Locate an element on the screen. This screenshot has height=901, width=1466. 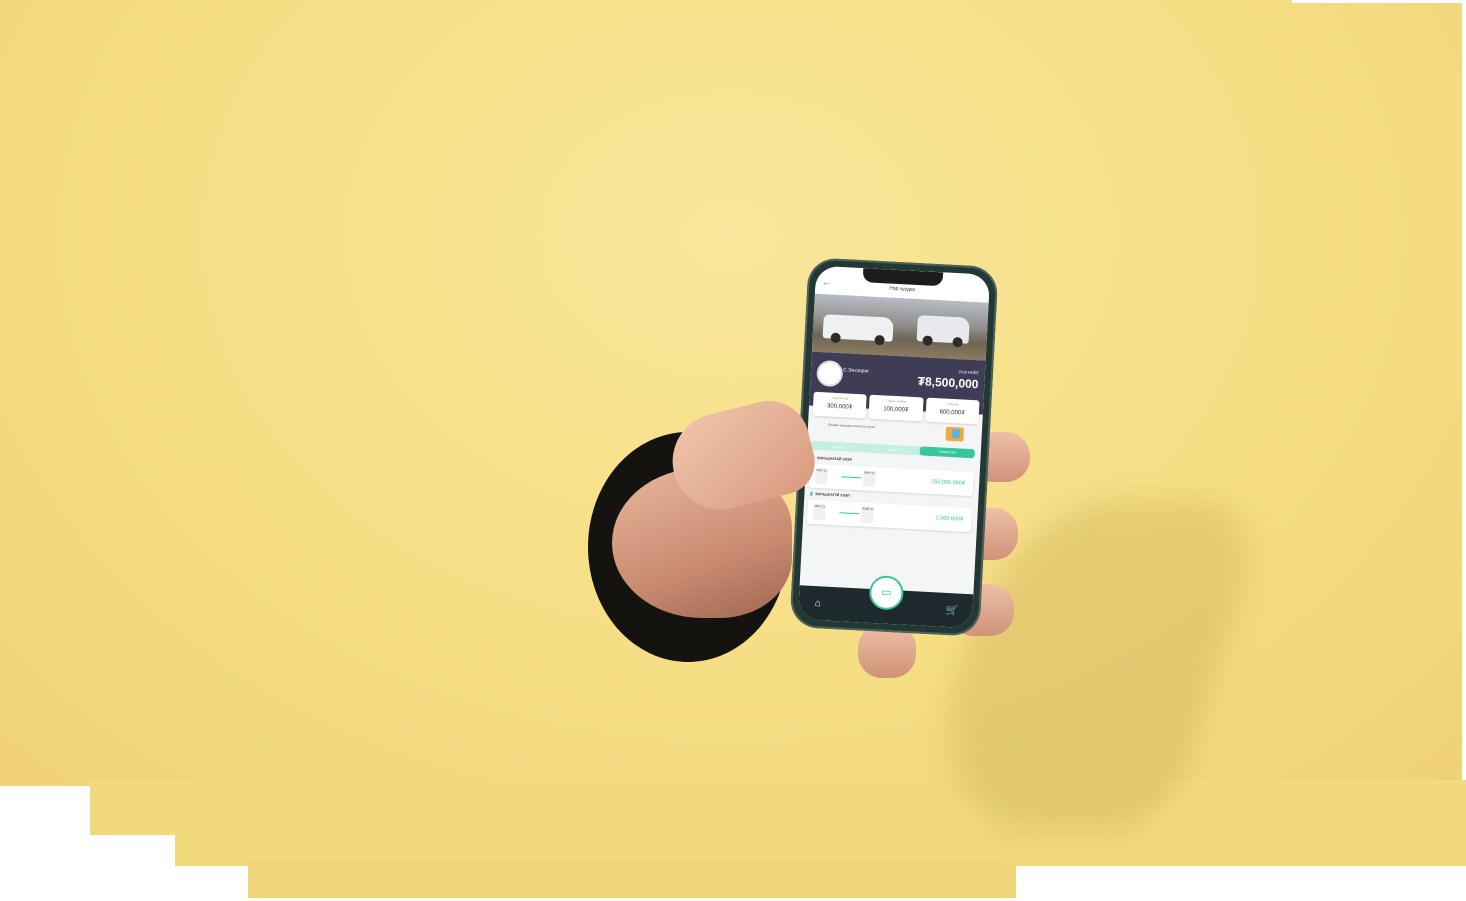
to-date: JUNE 21 is located at coordinates (867, 515).